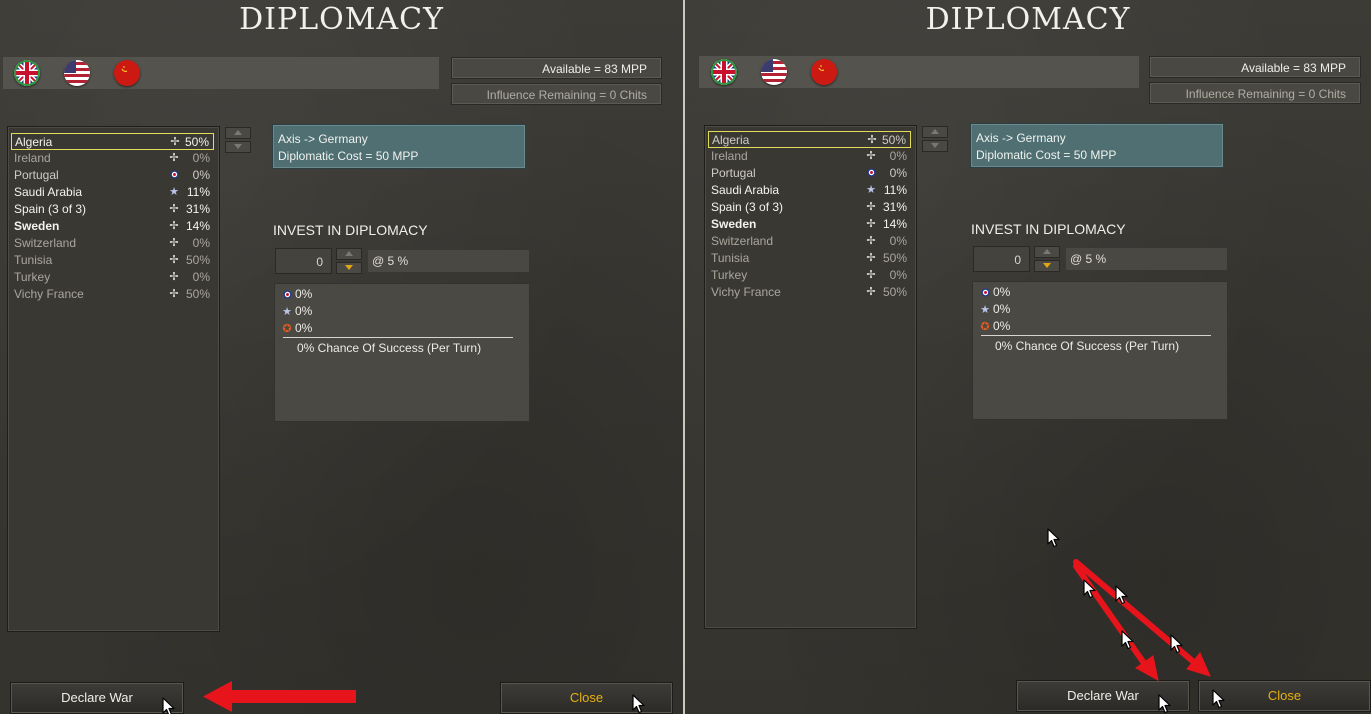 Image resolution: width=1371 pixels, height=714 pixels. I want to click on chance-of-success: 0% Chance Of Success (Per Turn), so click(1087, 346).